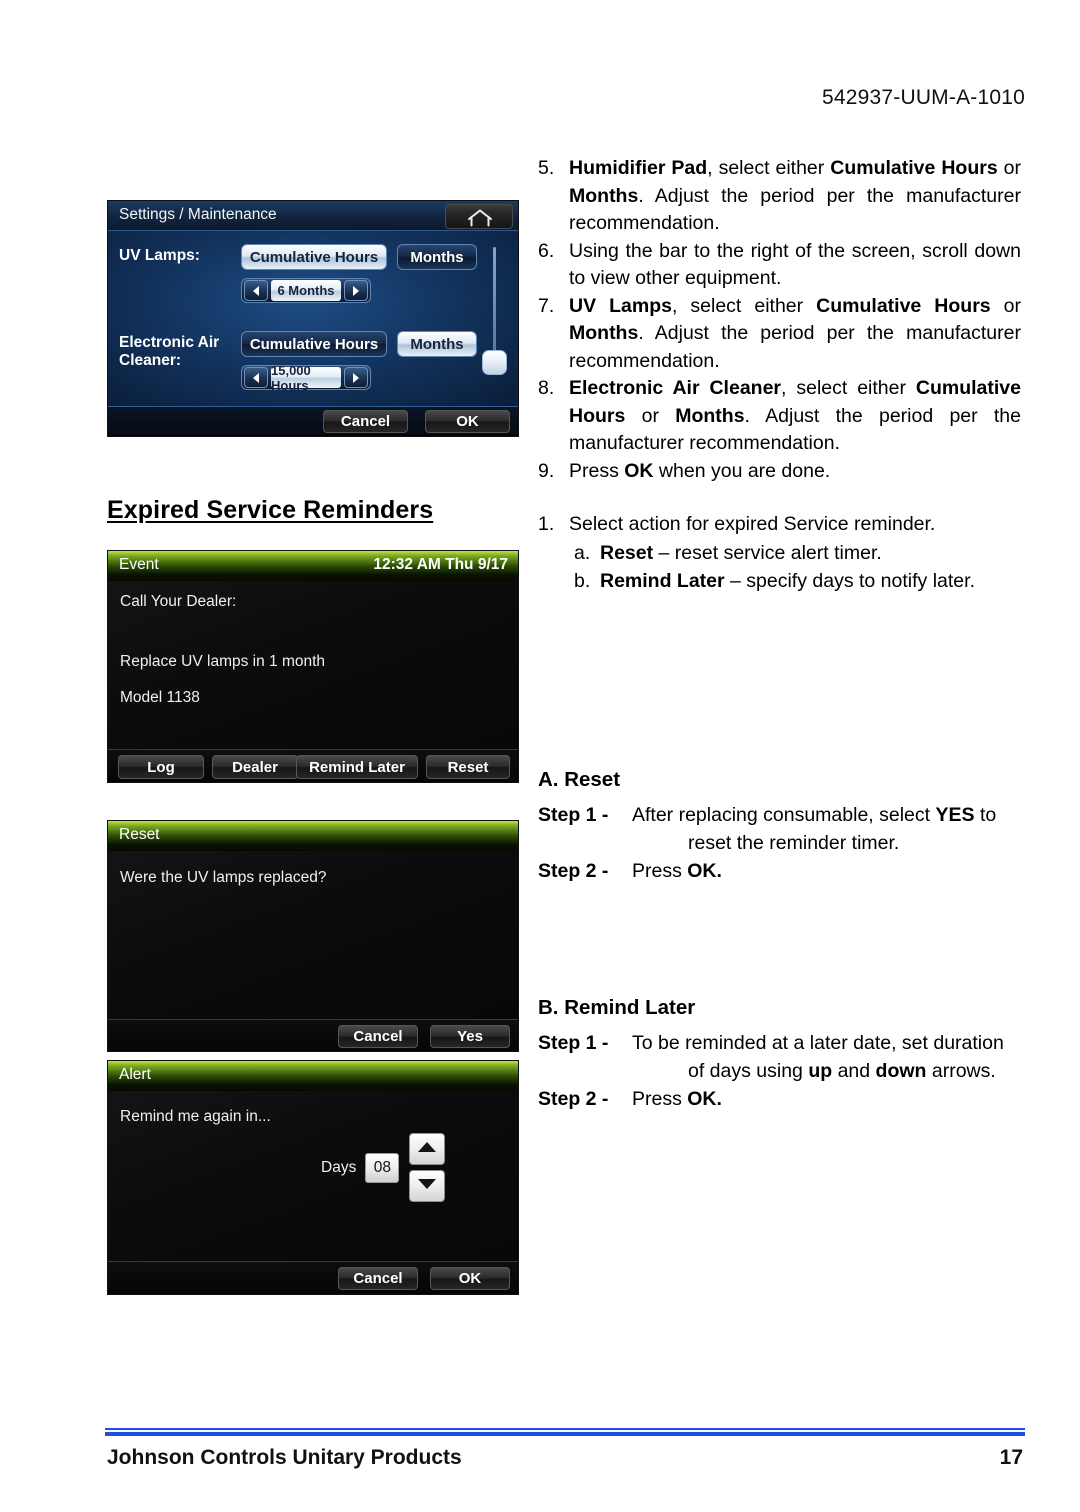  I want to click on reset-footer-bar: Cancel Yes, so click(313, 1035).